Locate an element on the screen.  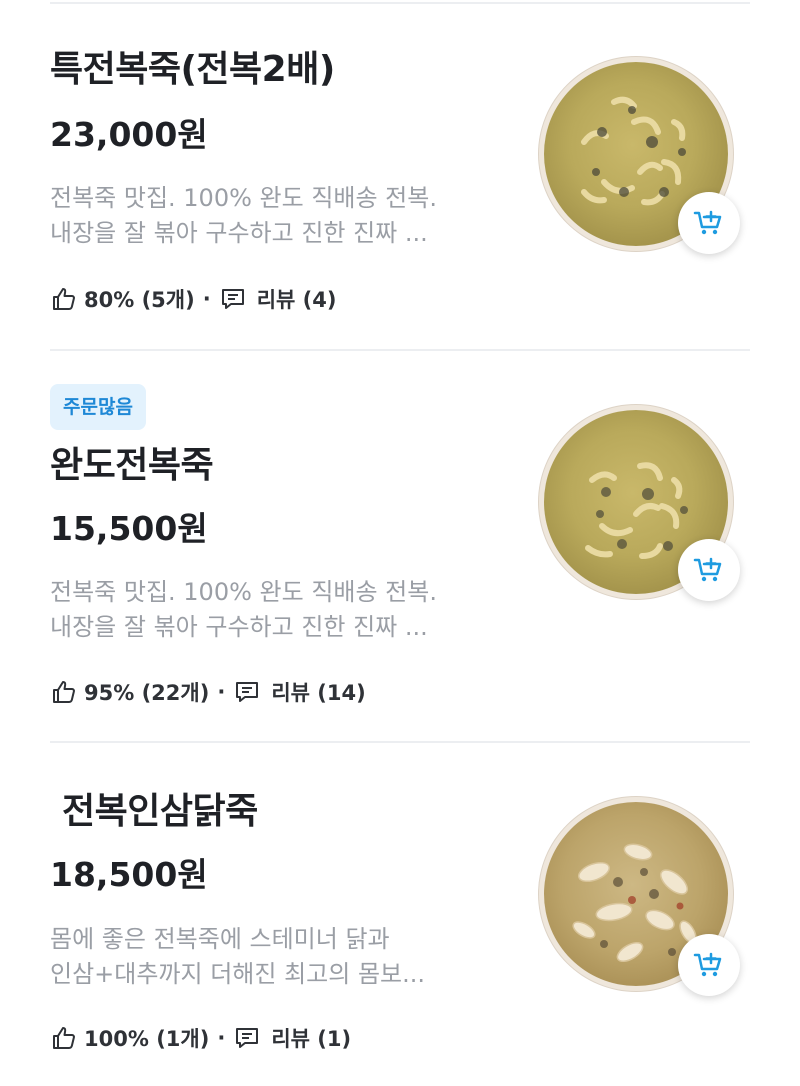
like-rate: 80% (5개) is located at coordinates (139, 300).